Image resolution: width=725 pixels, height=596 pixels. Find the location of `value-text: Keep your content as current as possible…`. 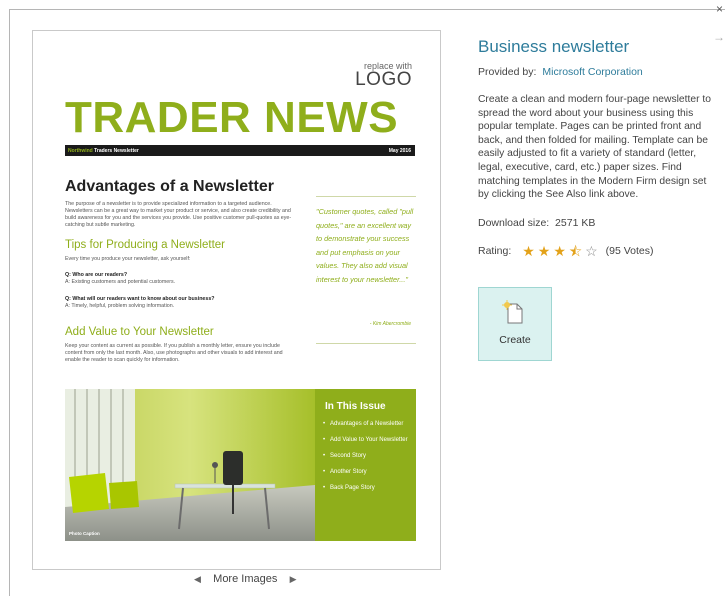

value-text: Keep your content as current as possible… is located at coordinates (174, 353).